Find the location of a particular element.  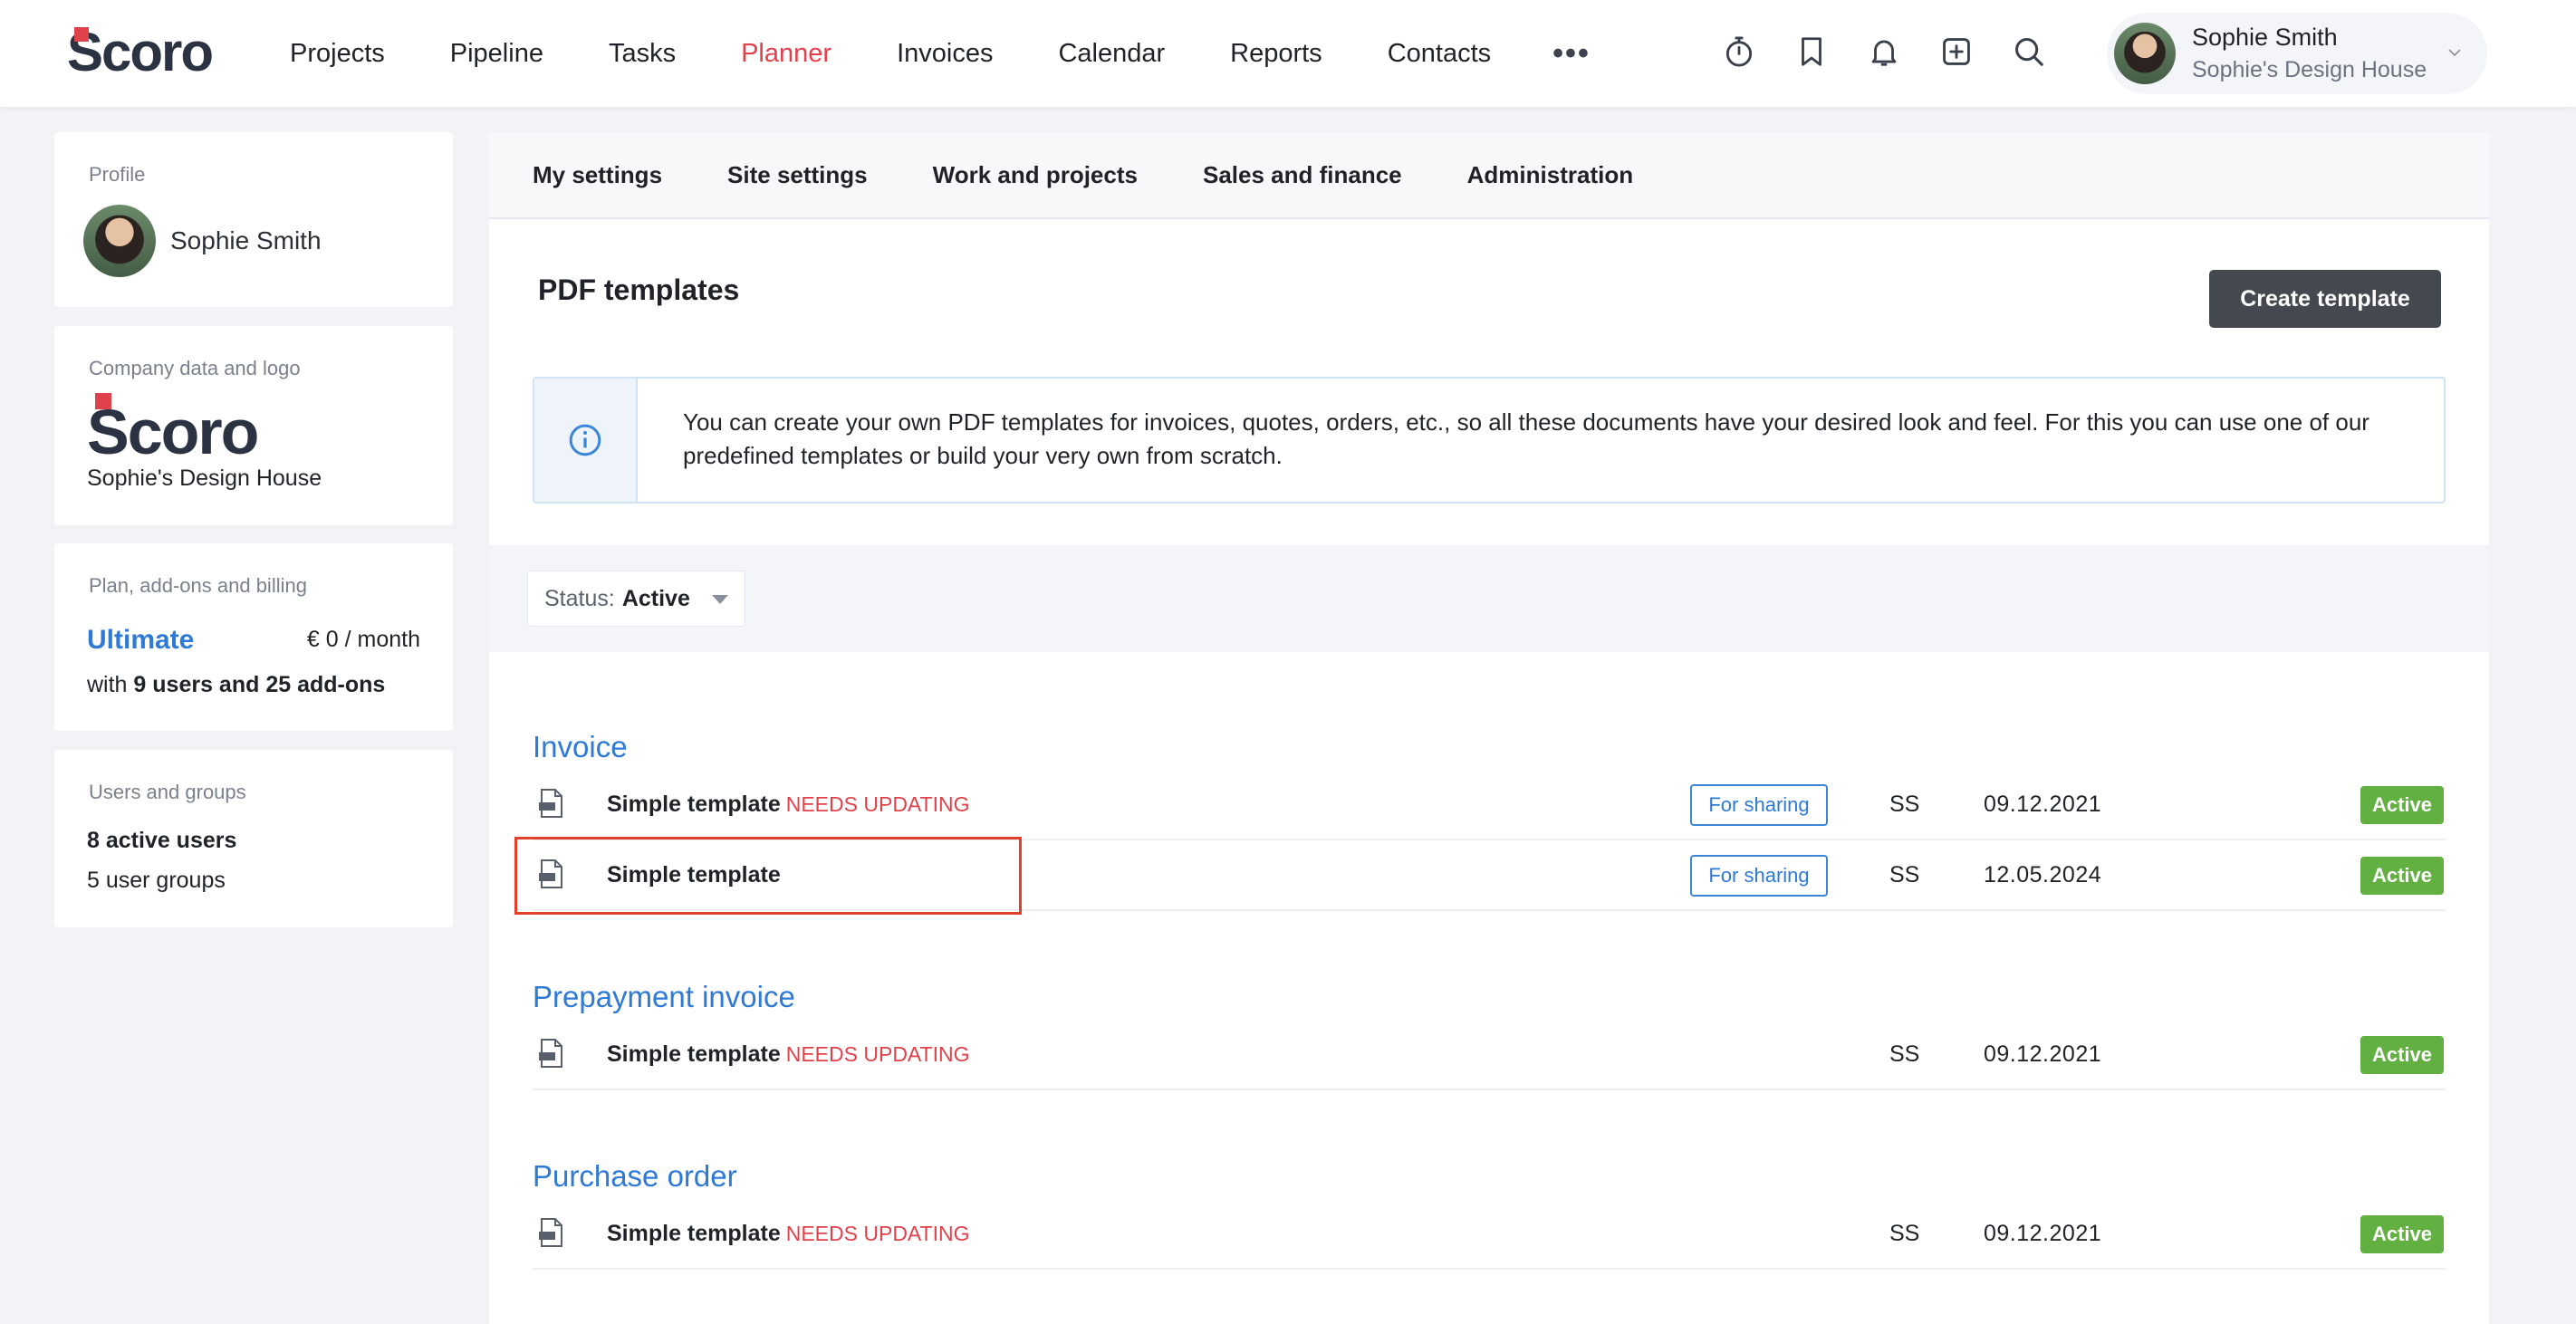

plan-users-count: 9 users and 25 add-ons is located at coordinates (259, 684).